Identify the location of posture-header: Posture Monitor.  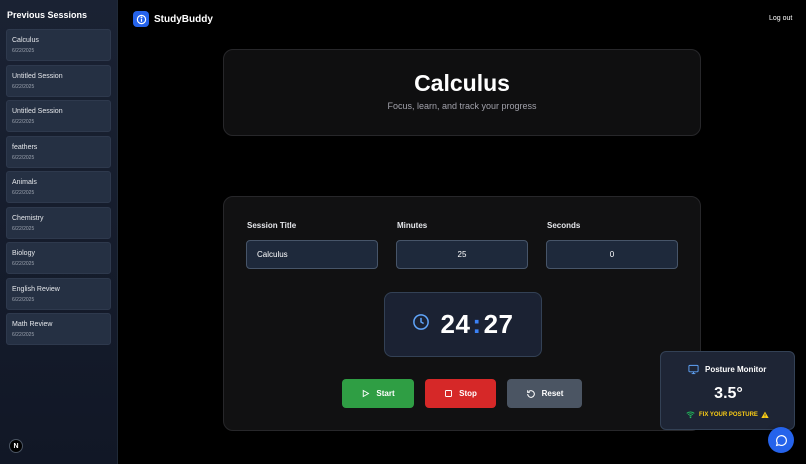
(727, 369).